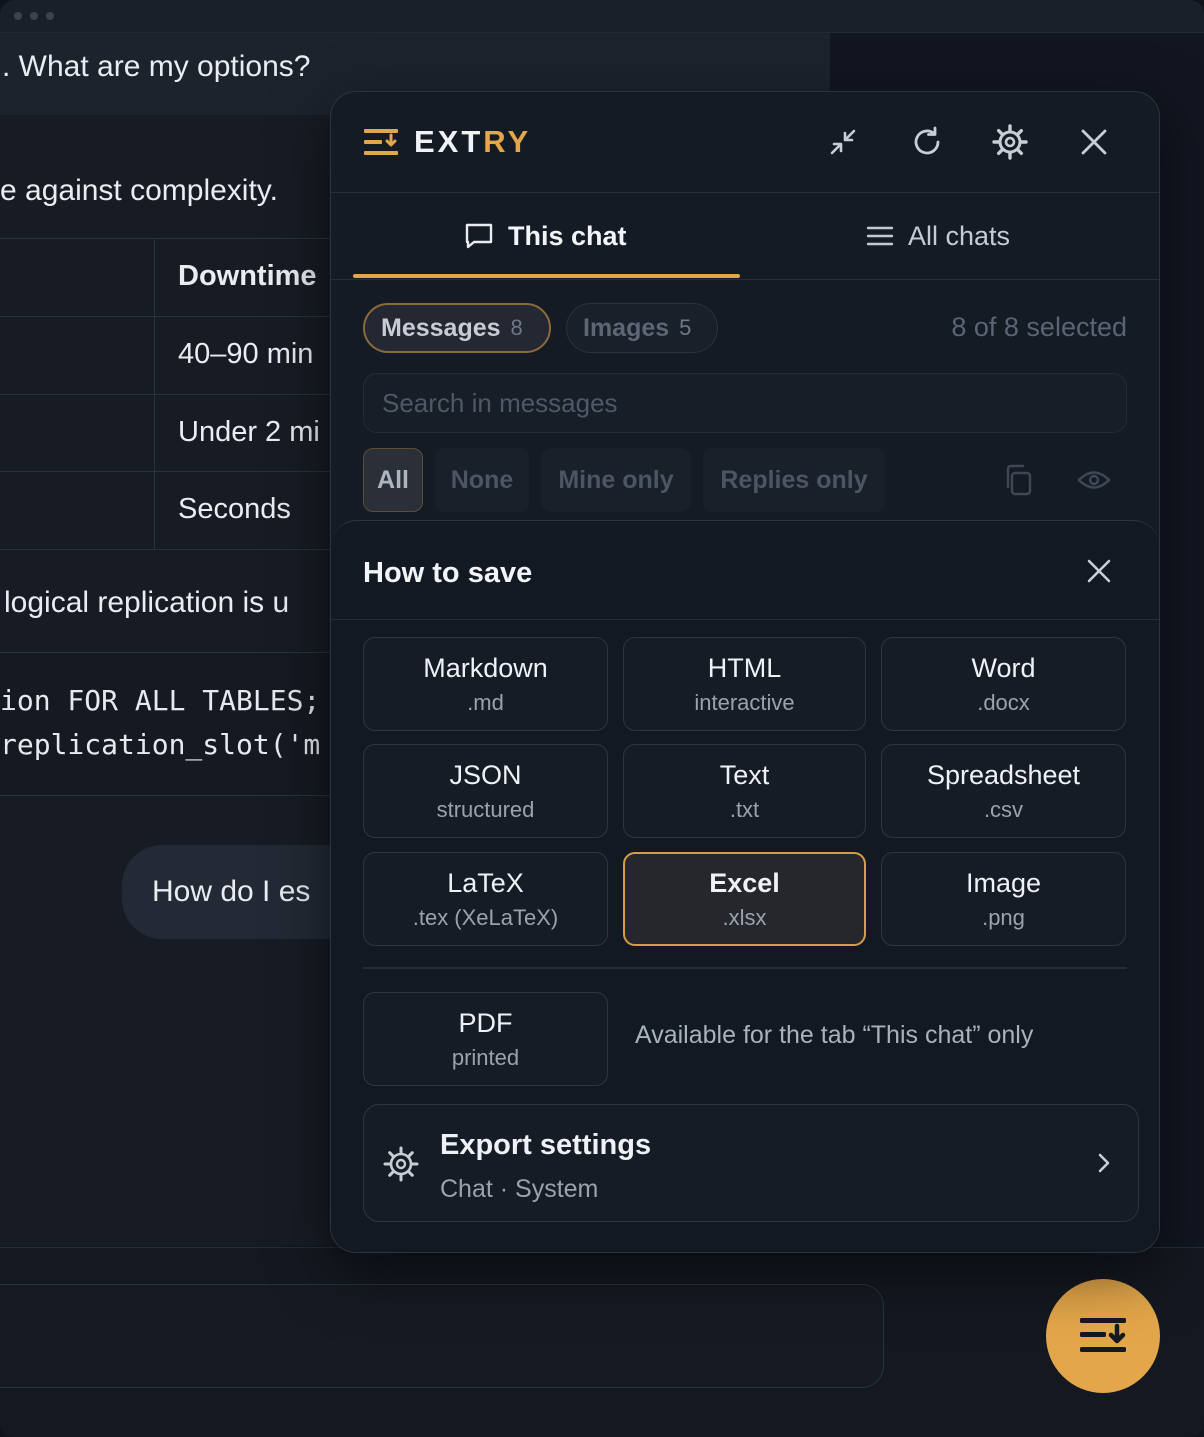  What do you see at coordinates (927, 142) in the screenshot?
I see `refresh-icon` at bounding box center [927, 142].